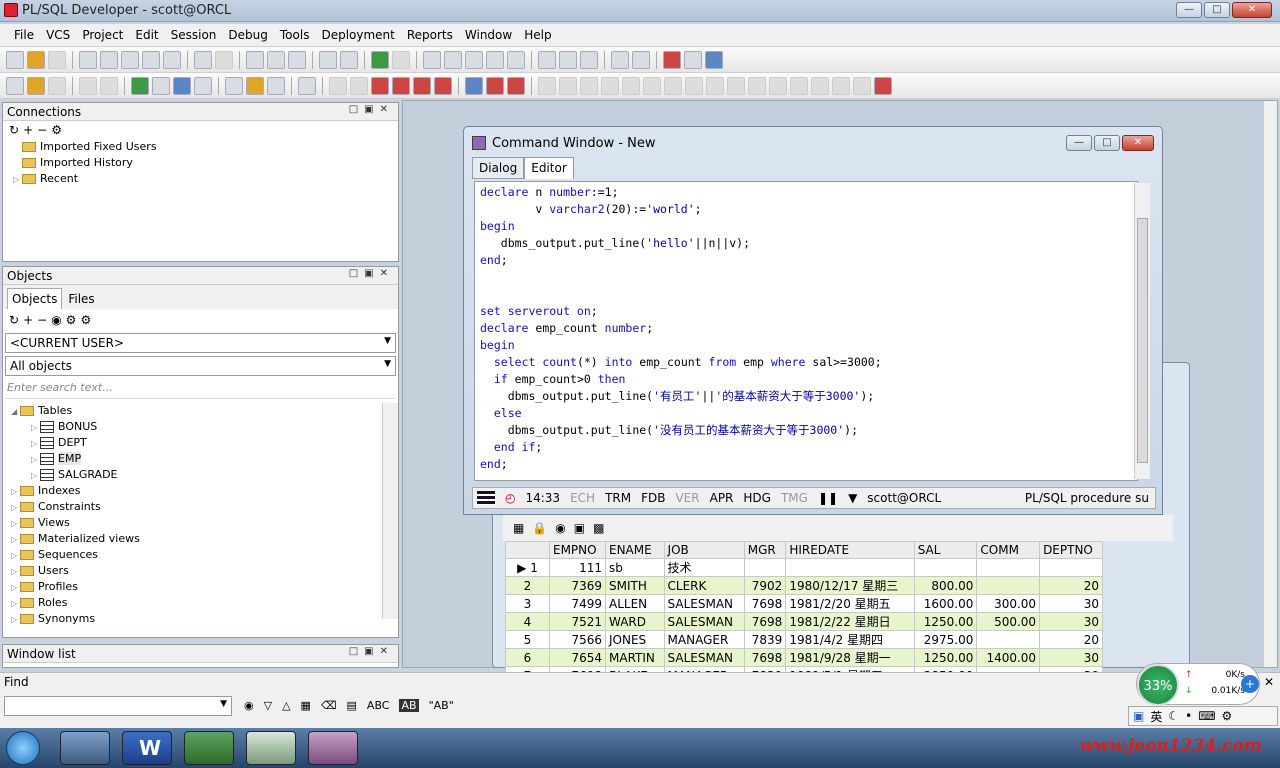 Image resolution: width=1280 pixels, height=768 pixels. What do you see at coordinates (704, 585) in the screenshot?
I see `grid-cell: CLERK` at bounding box center [704, 585].